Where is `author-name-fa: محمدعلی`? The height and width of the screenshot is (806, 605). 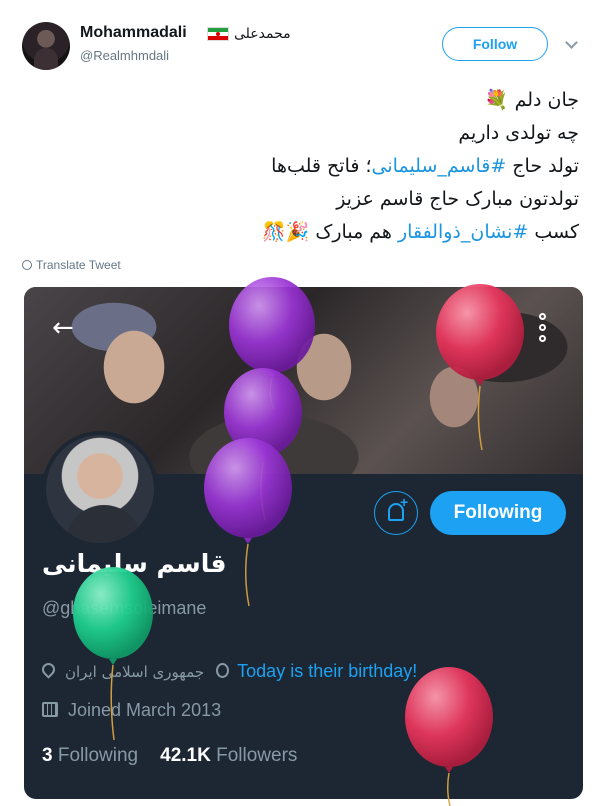
author-name-fa: محمدعلی is located at coordinates (262, 34).